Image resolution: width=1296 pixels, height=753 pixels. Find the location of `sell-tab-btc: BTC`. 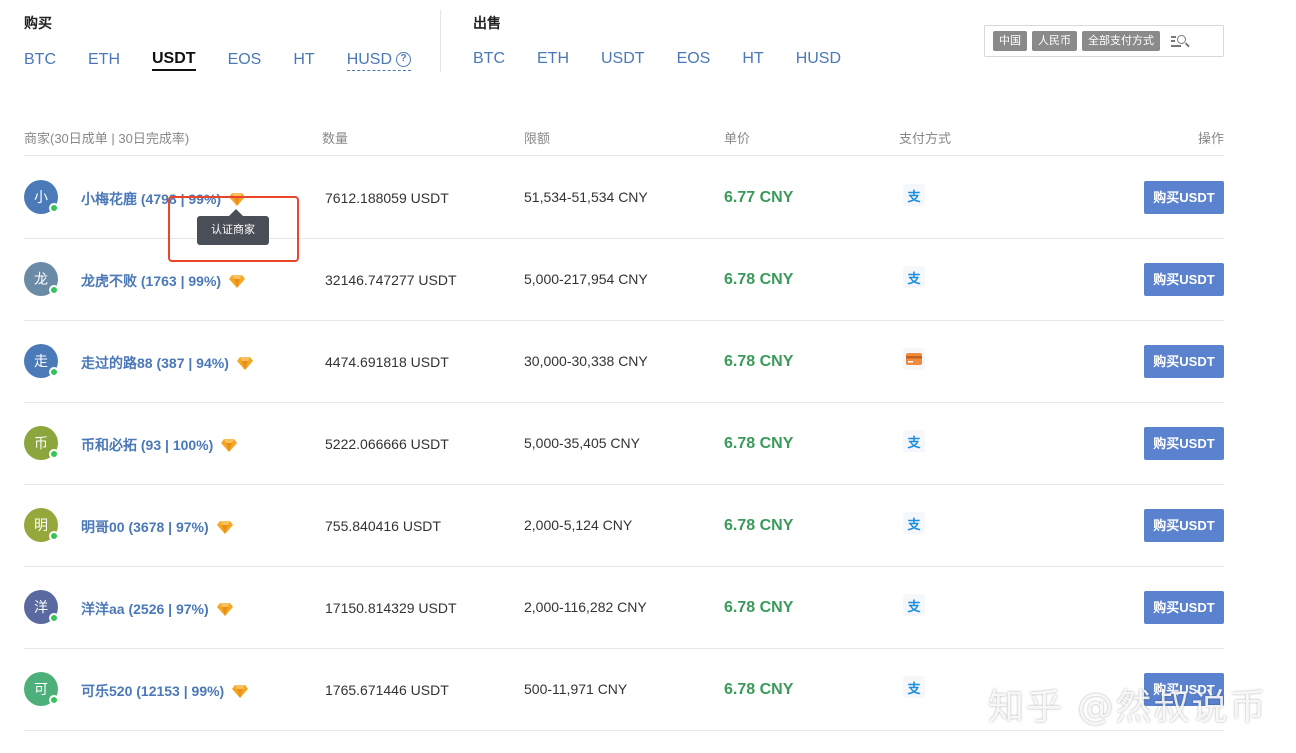

sell-tab-btc: BTC is located at coordinates (489, 59).